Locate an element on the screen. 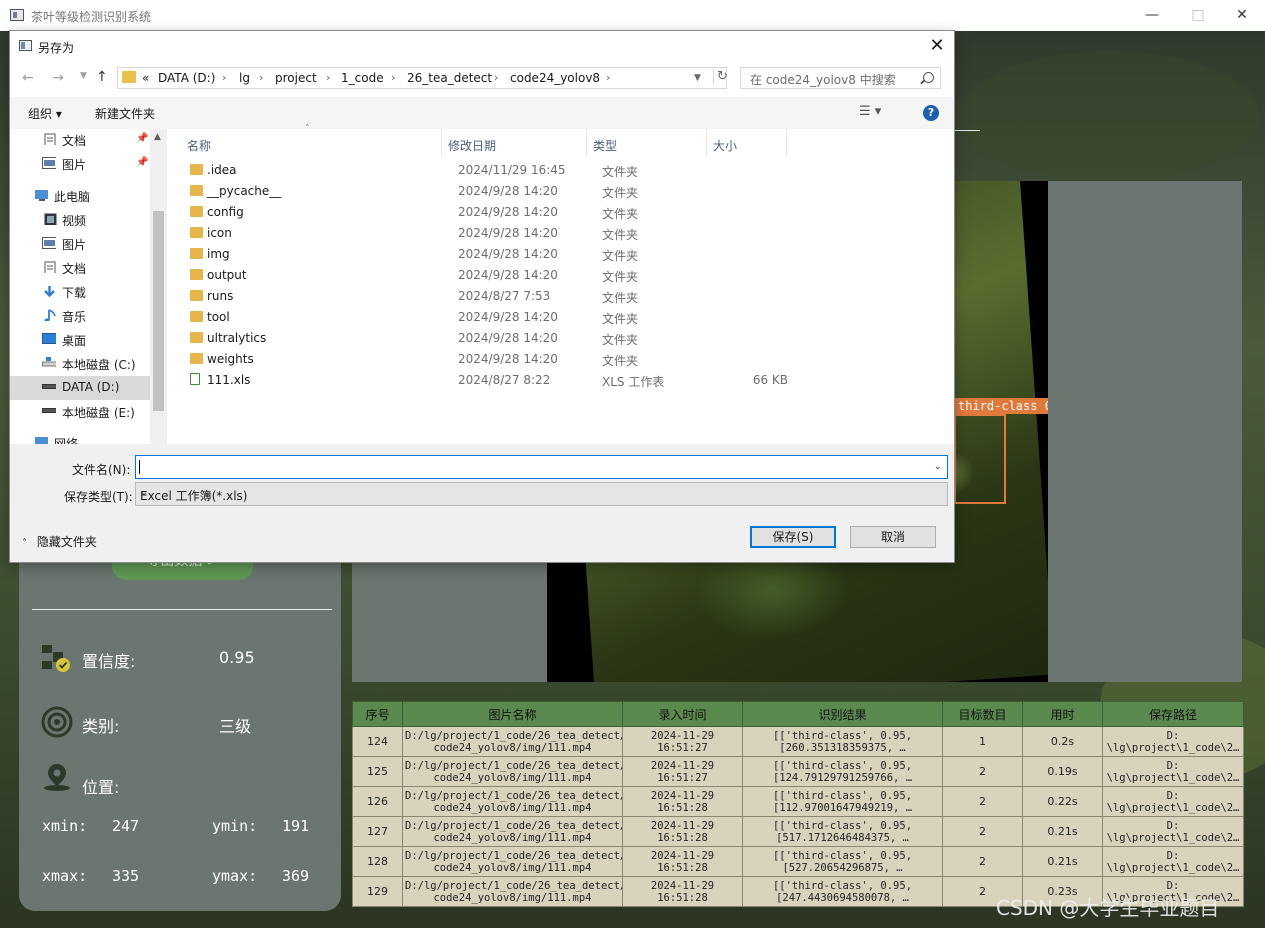  nav-scrollbar: ▲ ▼ is located at coordinates (158, 301).